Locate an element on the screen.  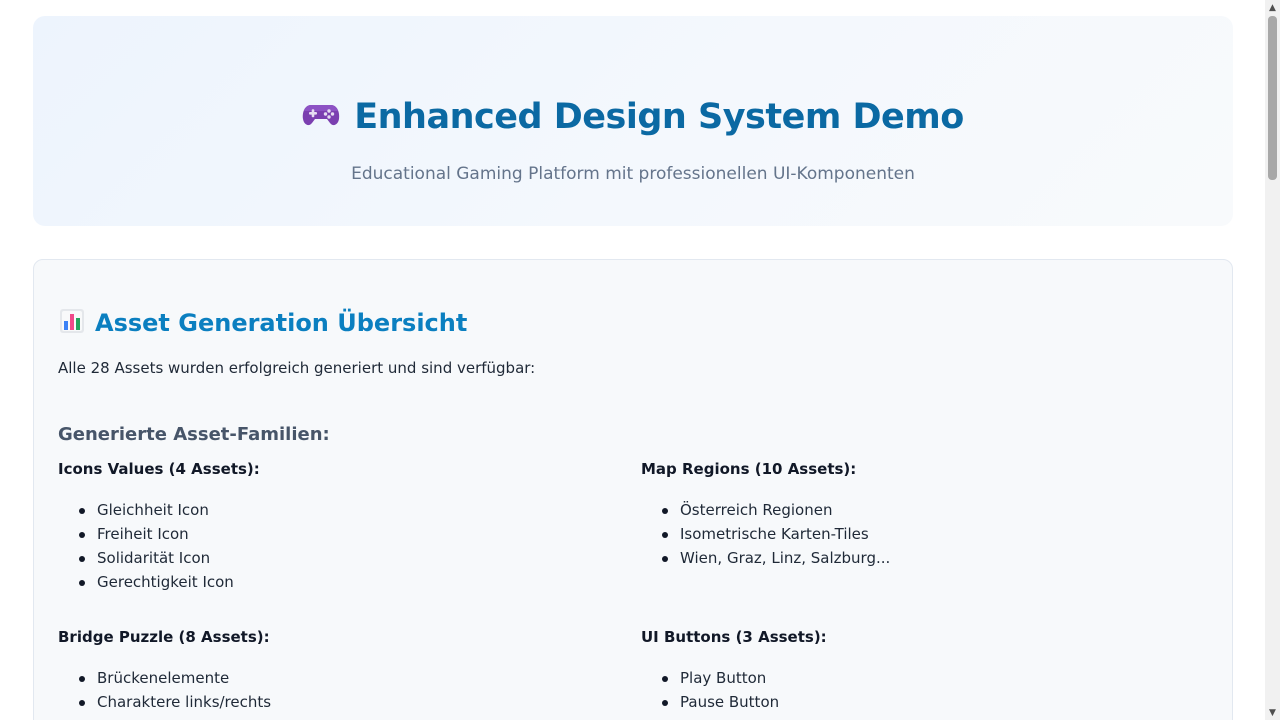
list-item: Play Button is located at coordinates (921, 678).